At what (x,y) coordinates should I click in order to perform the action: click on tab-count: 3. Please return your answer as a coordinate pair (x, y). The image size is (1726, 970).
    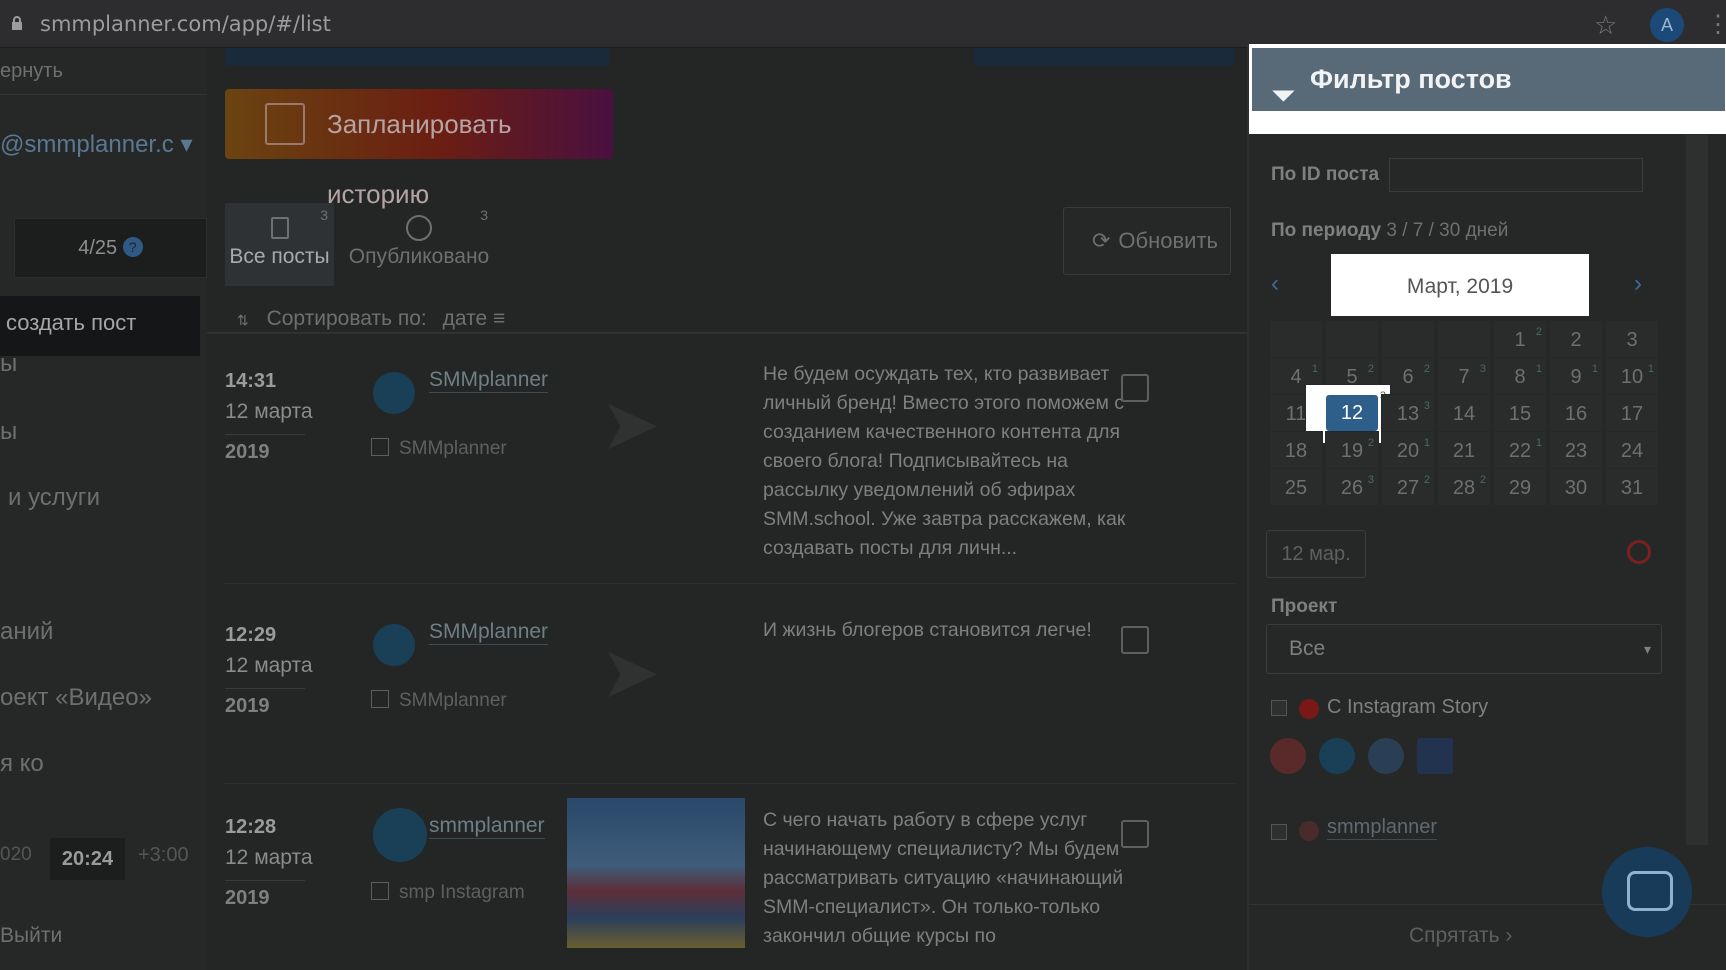
    Looking at the image, I should click on (324, 215).